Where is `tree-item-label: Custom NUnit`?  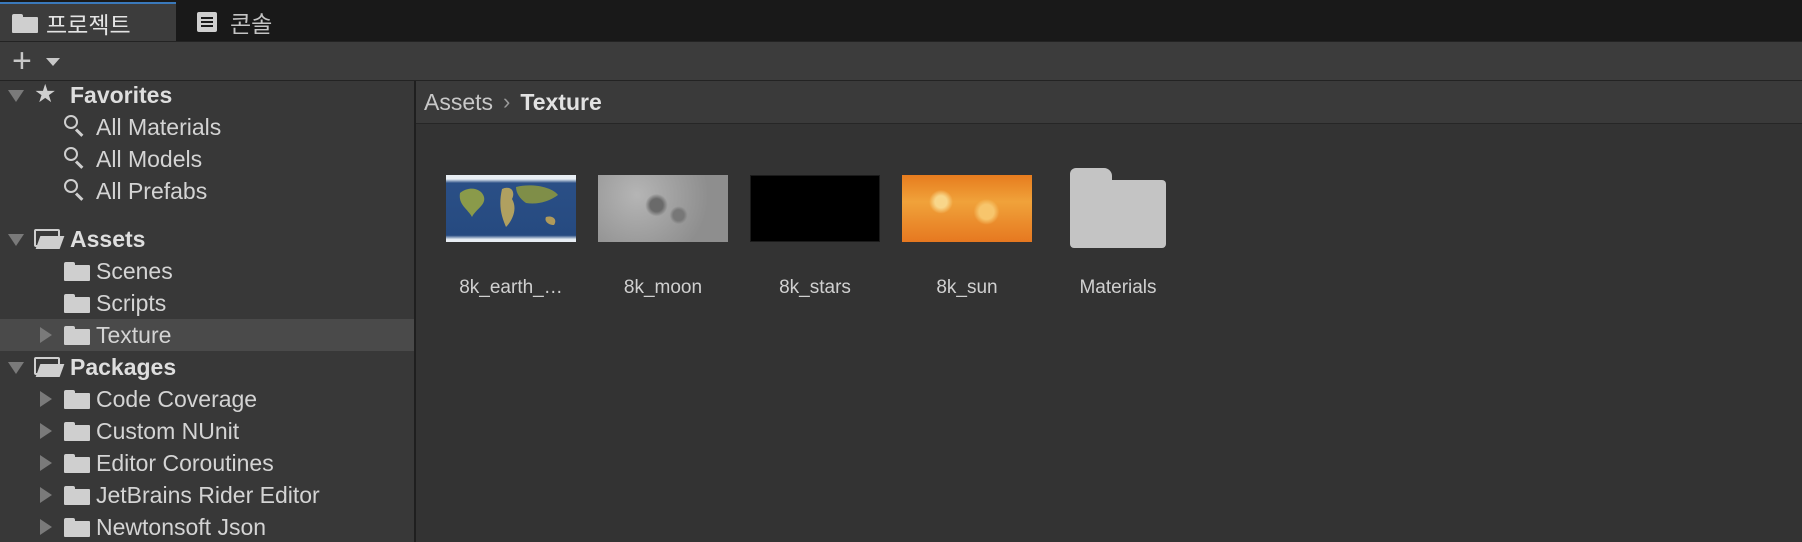
tree-item-label: Custom NUnit is located at coordinates (168, 430).